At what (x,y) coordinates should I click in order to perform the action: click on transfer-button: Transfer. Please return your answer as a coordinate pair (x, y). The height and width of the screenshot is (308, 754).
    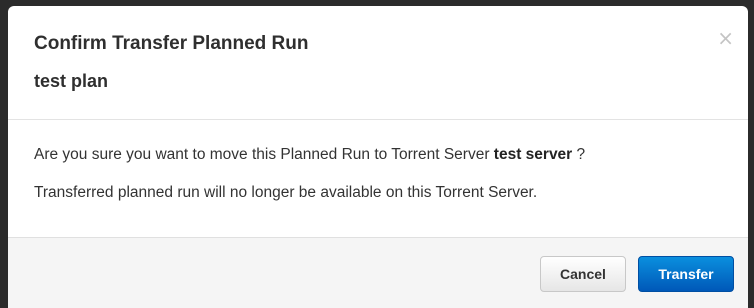
    Looking at the image, I should click on (686, 274).